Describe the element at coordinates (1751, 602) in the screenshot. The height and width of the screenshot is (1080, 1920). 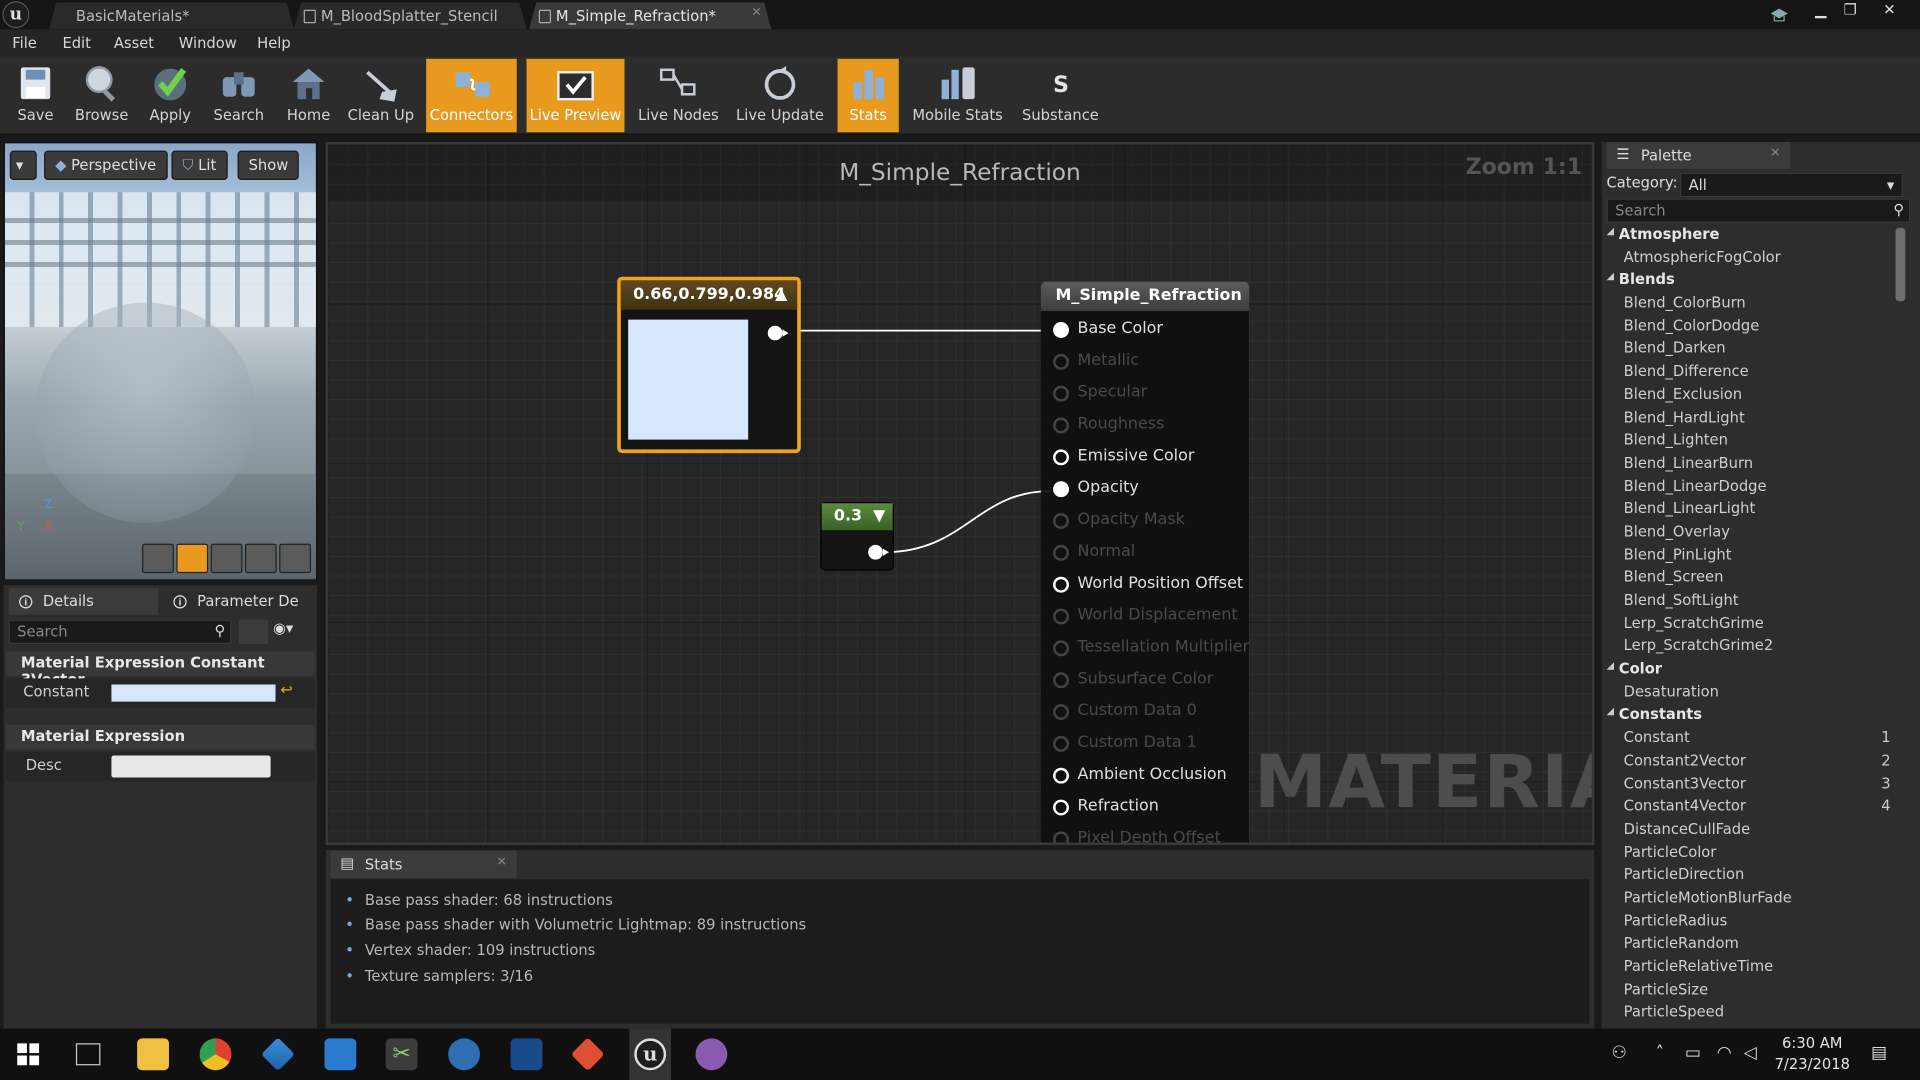
I see `palette-item: Blend_SoftLight` at that location.